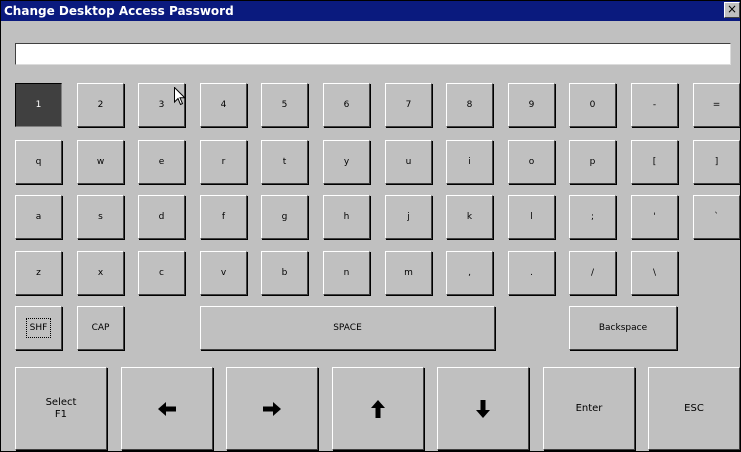 The height and width of the screenshot is (452, 741). I want to click on key-label: d, so click(161, 217).